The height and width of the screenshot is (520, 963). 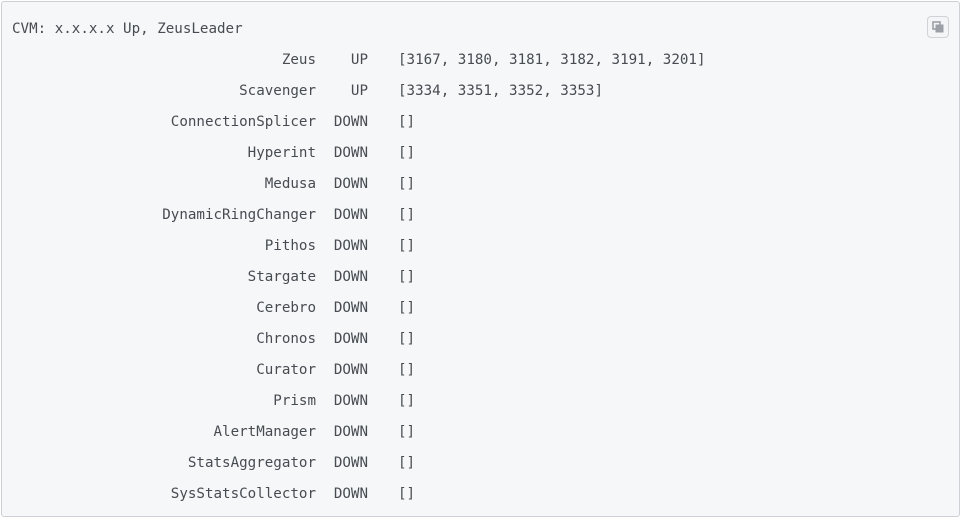 I want to click on service-row: Cerebro DOWN [], so click(x=480, y=314).